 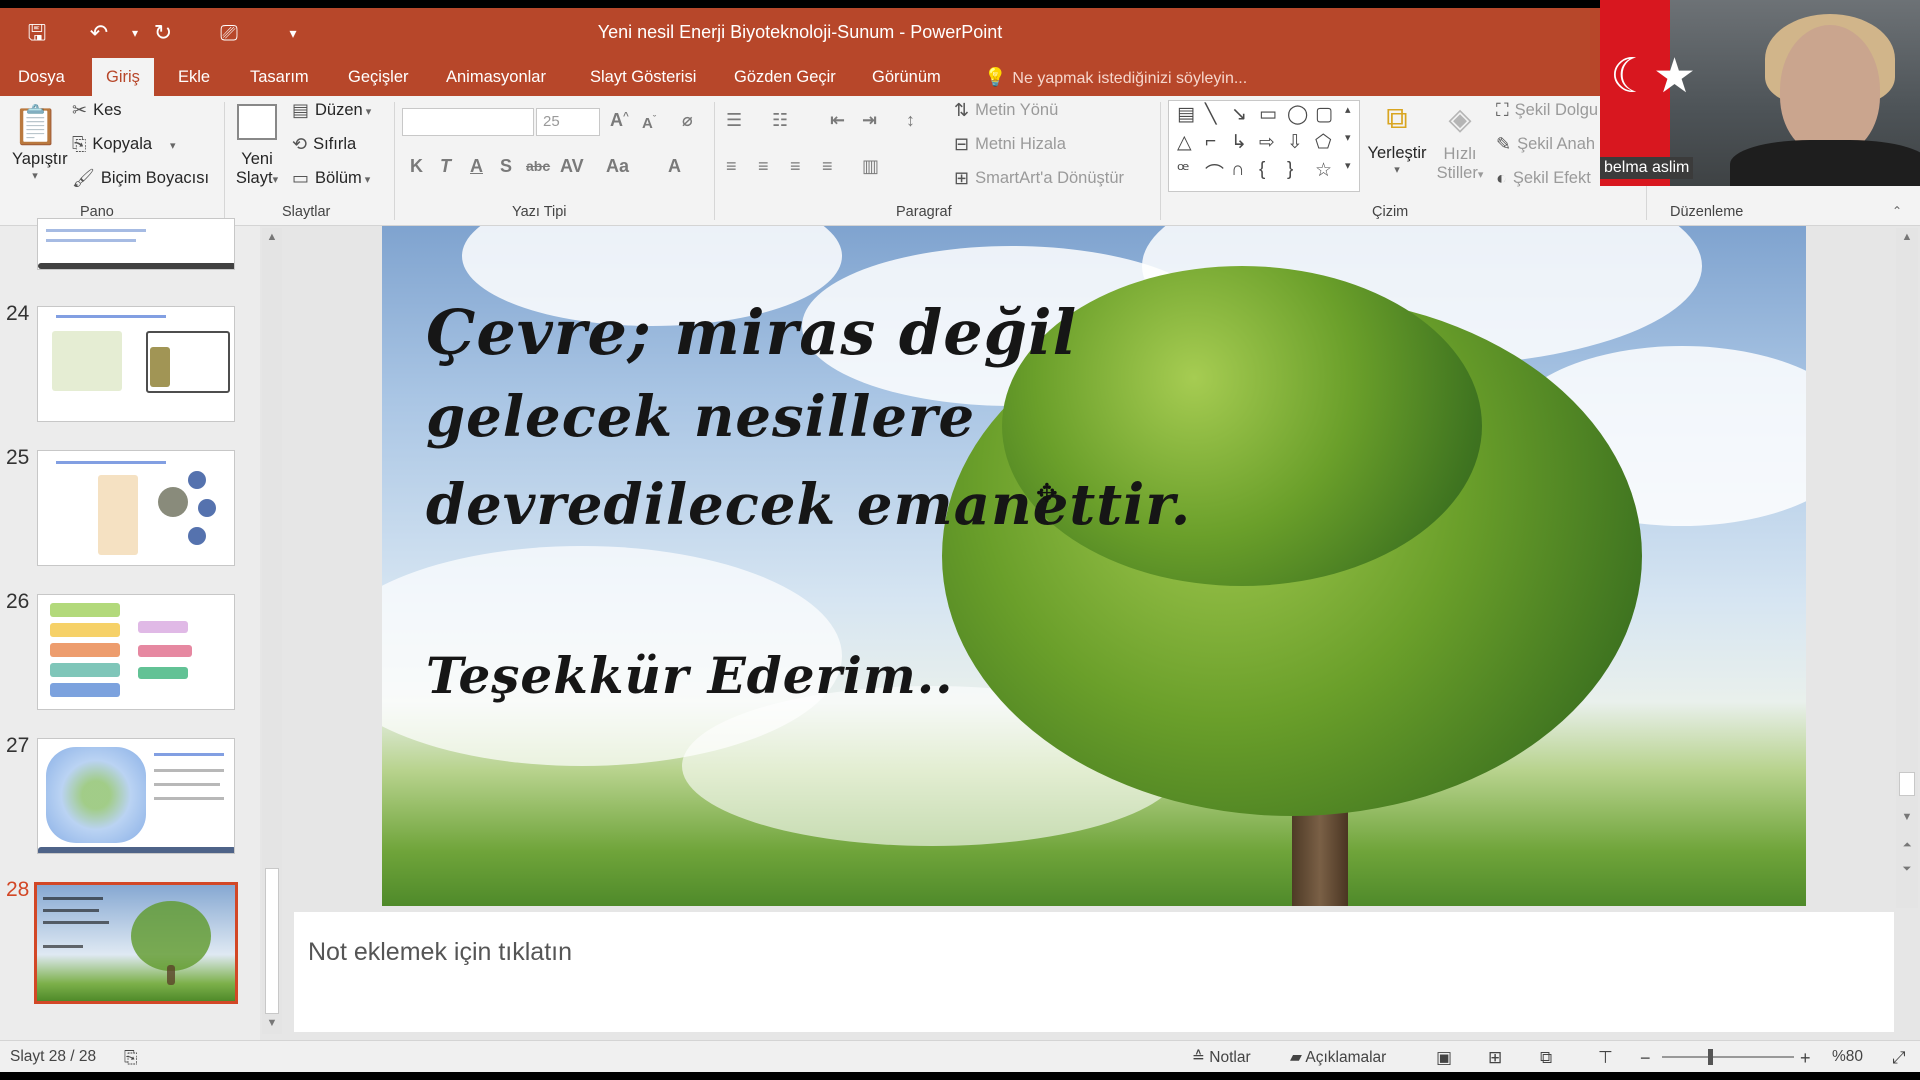 What do you see at coordinates (257, 146) in the screenshot?
I see `new-slide-button: Yeni Slayt▾` at bounding box center [257, 146].